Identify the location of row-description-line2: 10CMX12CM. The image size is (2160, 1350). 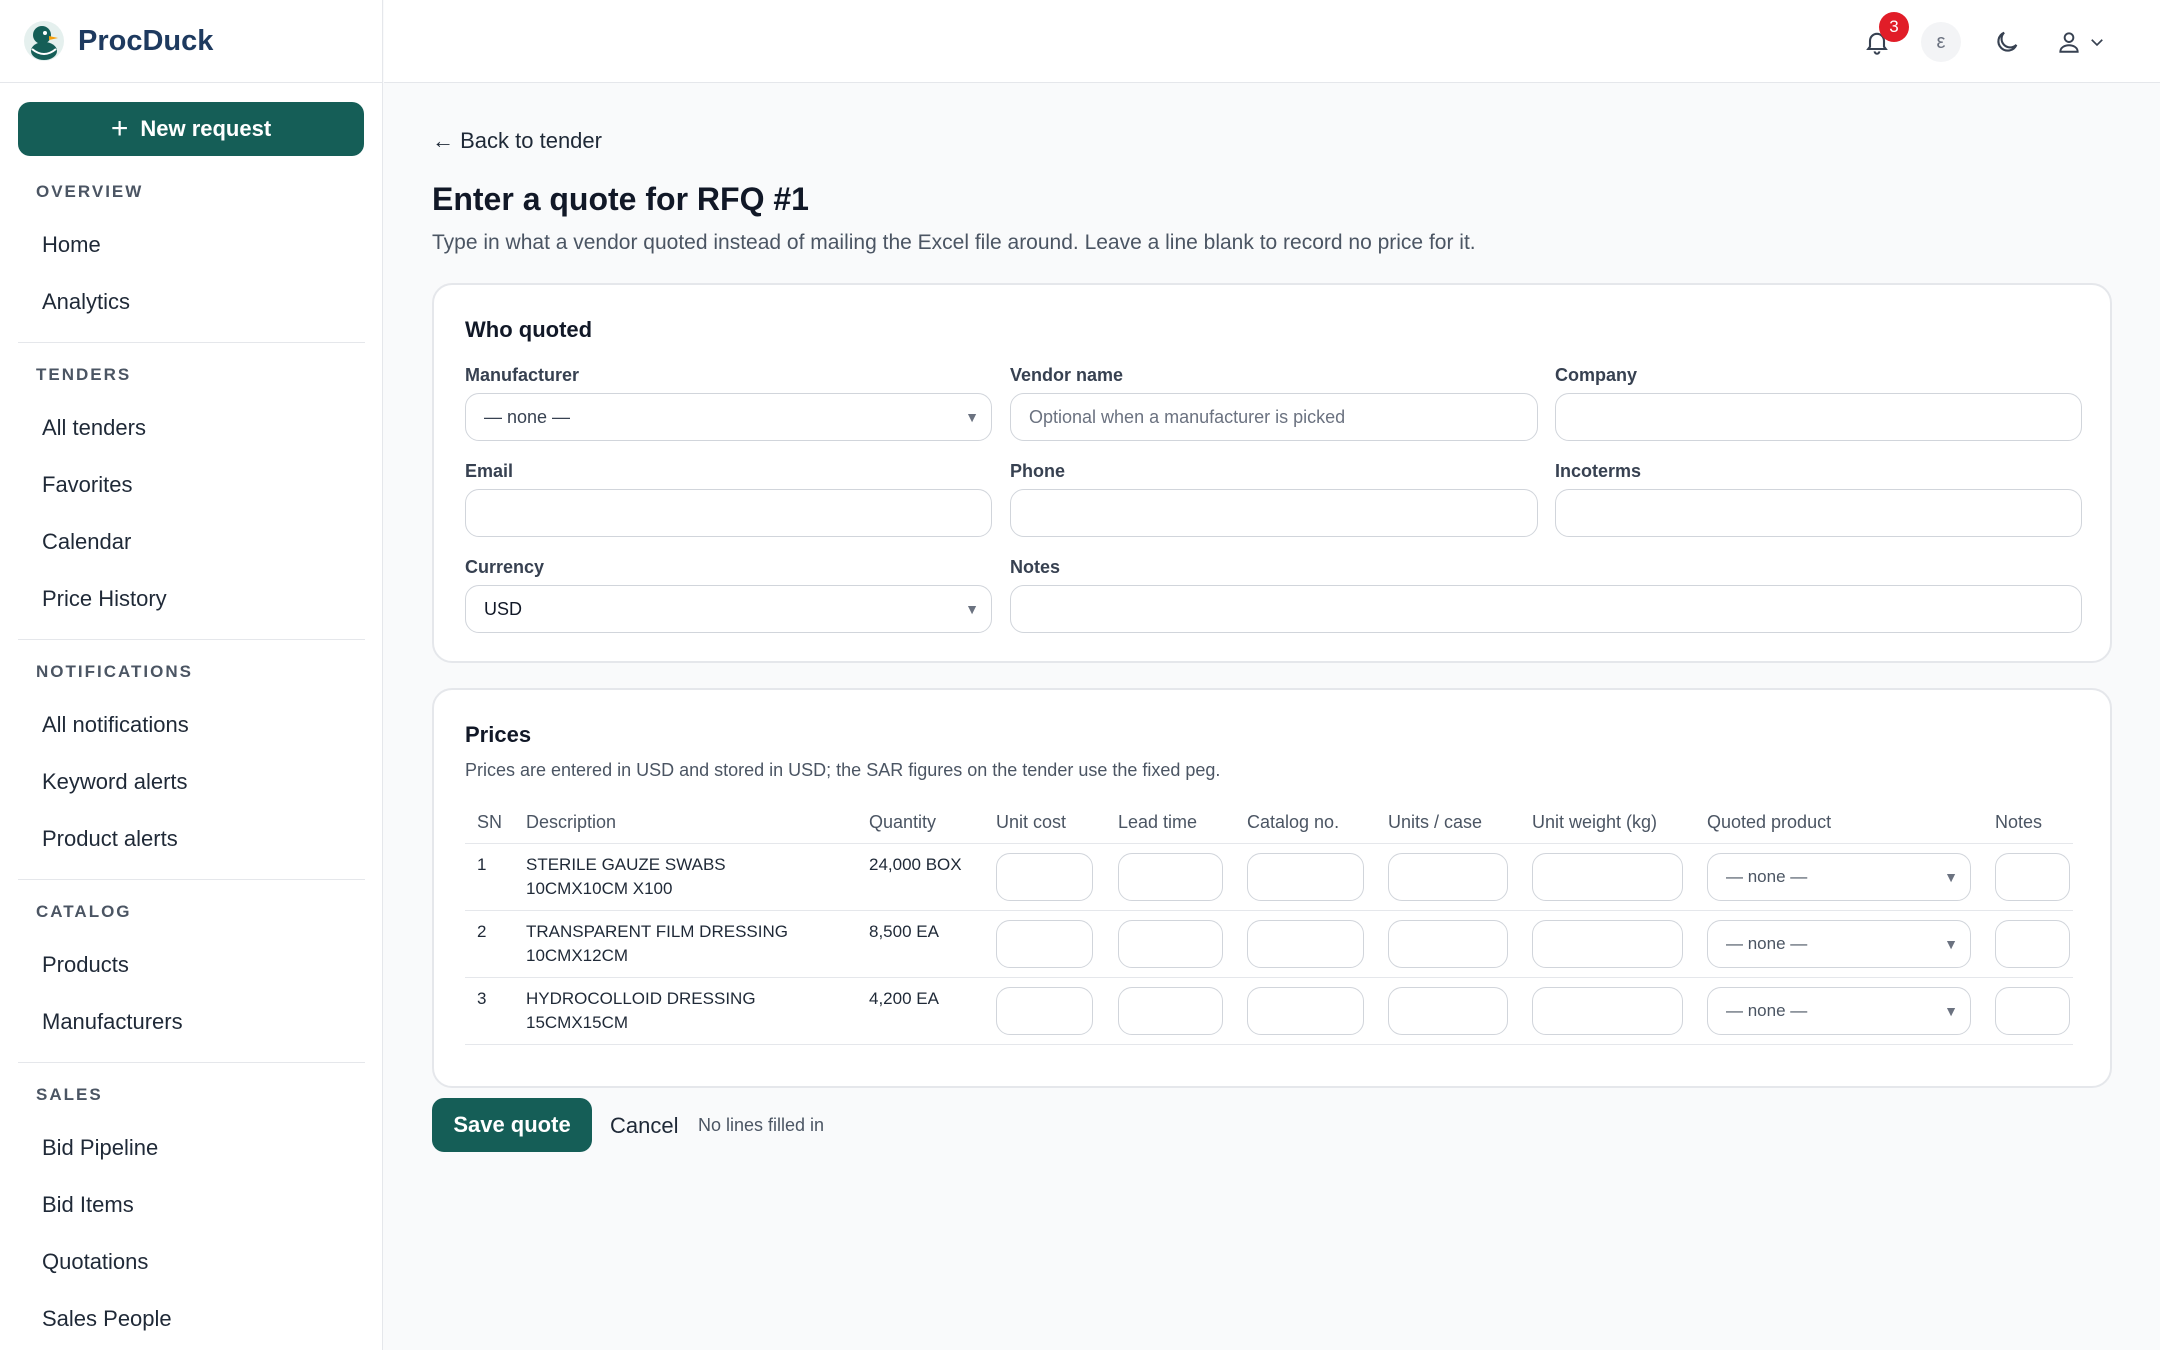
(577, 955).